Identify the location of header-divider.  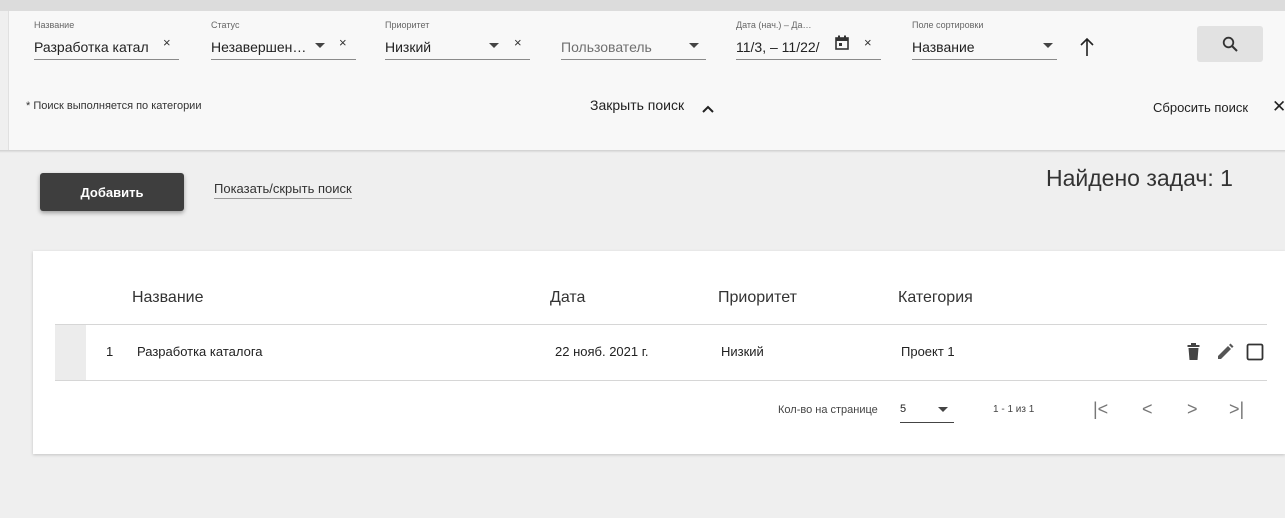
(661, 324).